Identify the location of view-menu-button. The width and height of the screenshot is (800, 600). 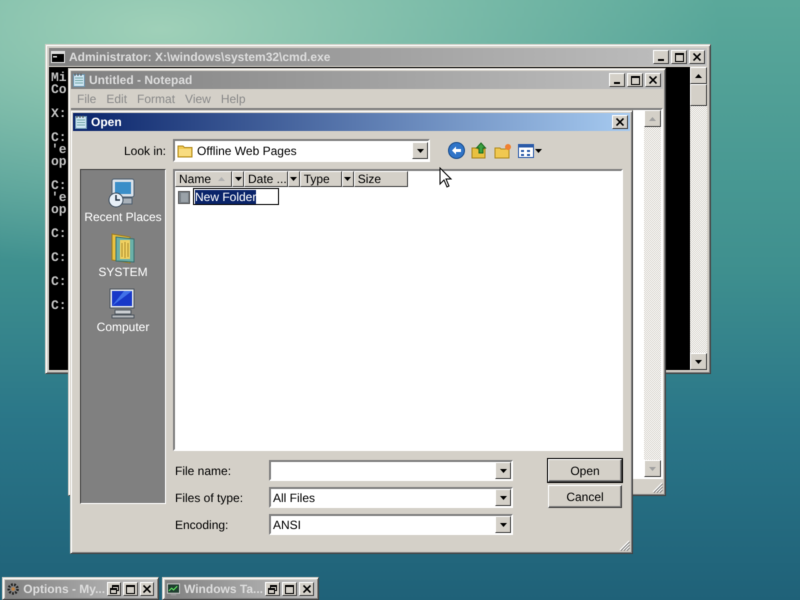
(530, 151).